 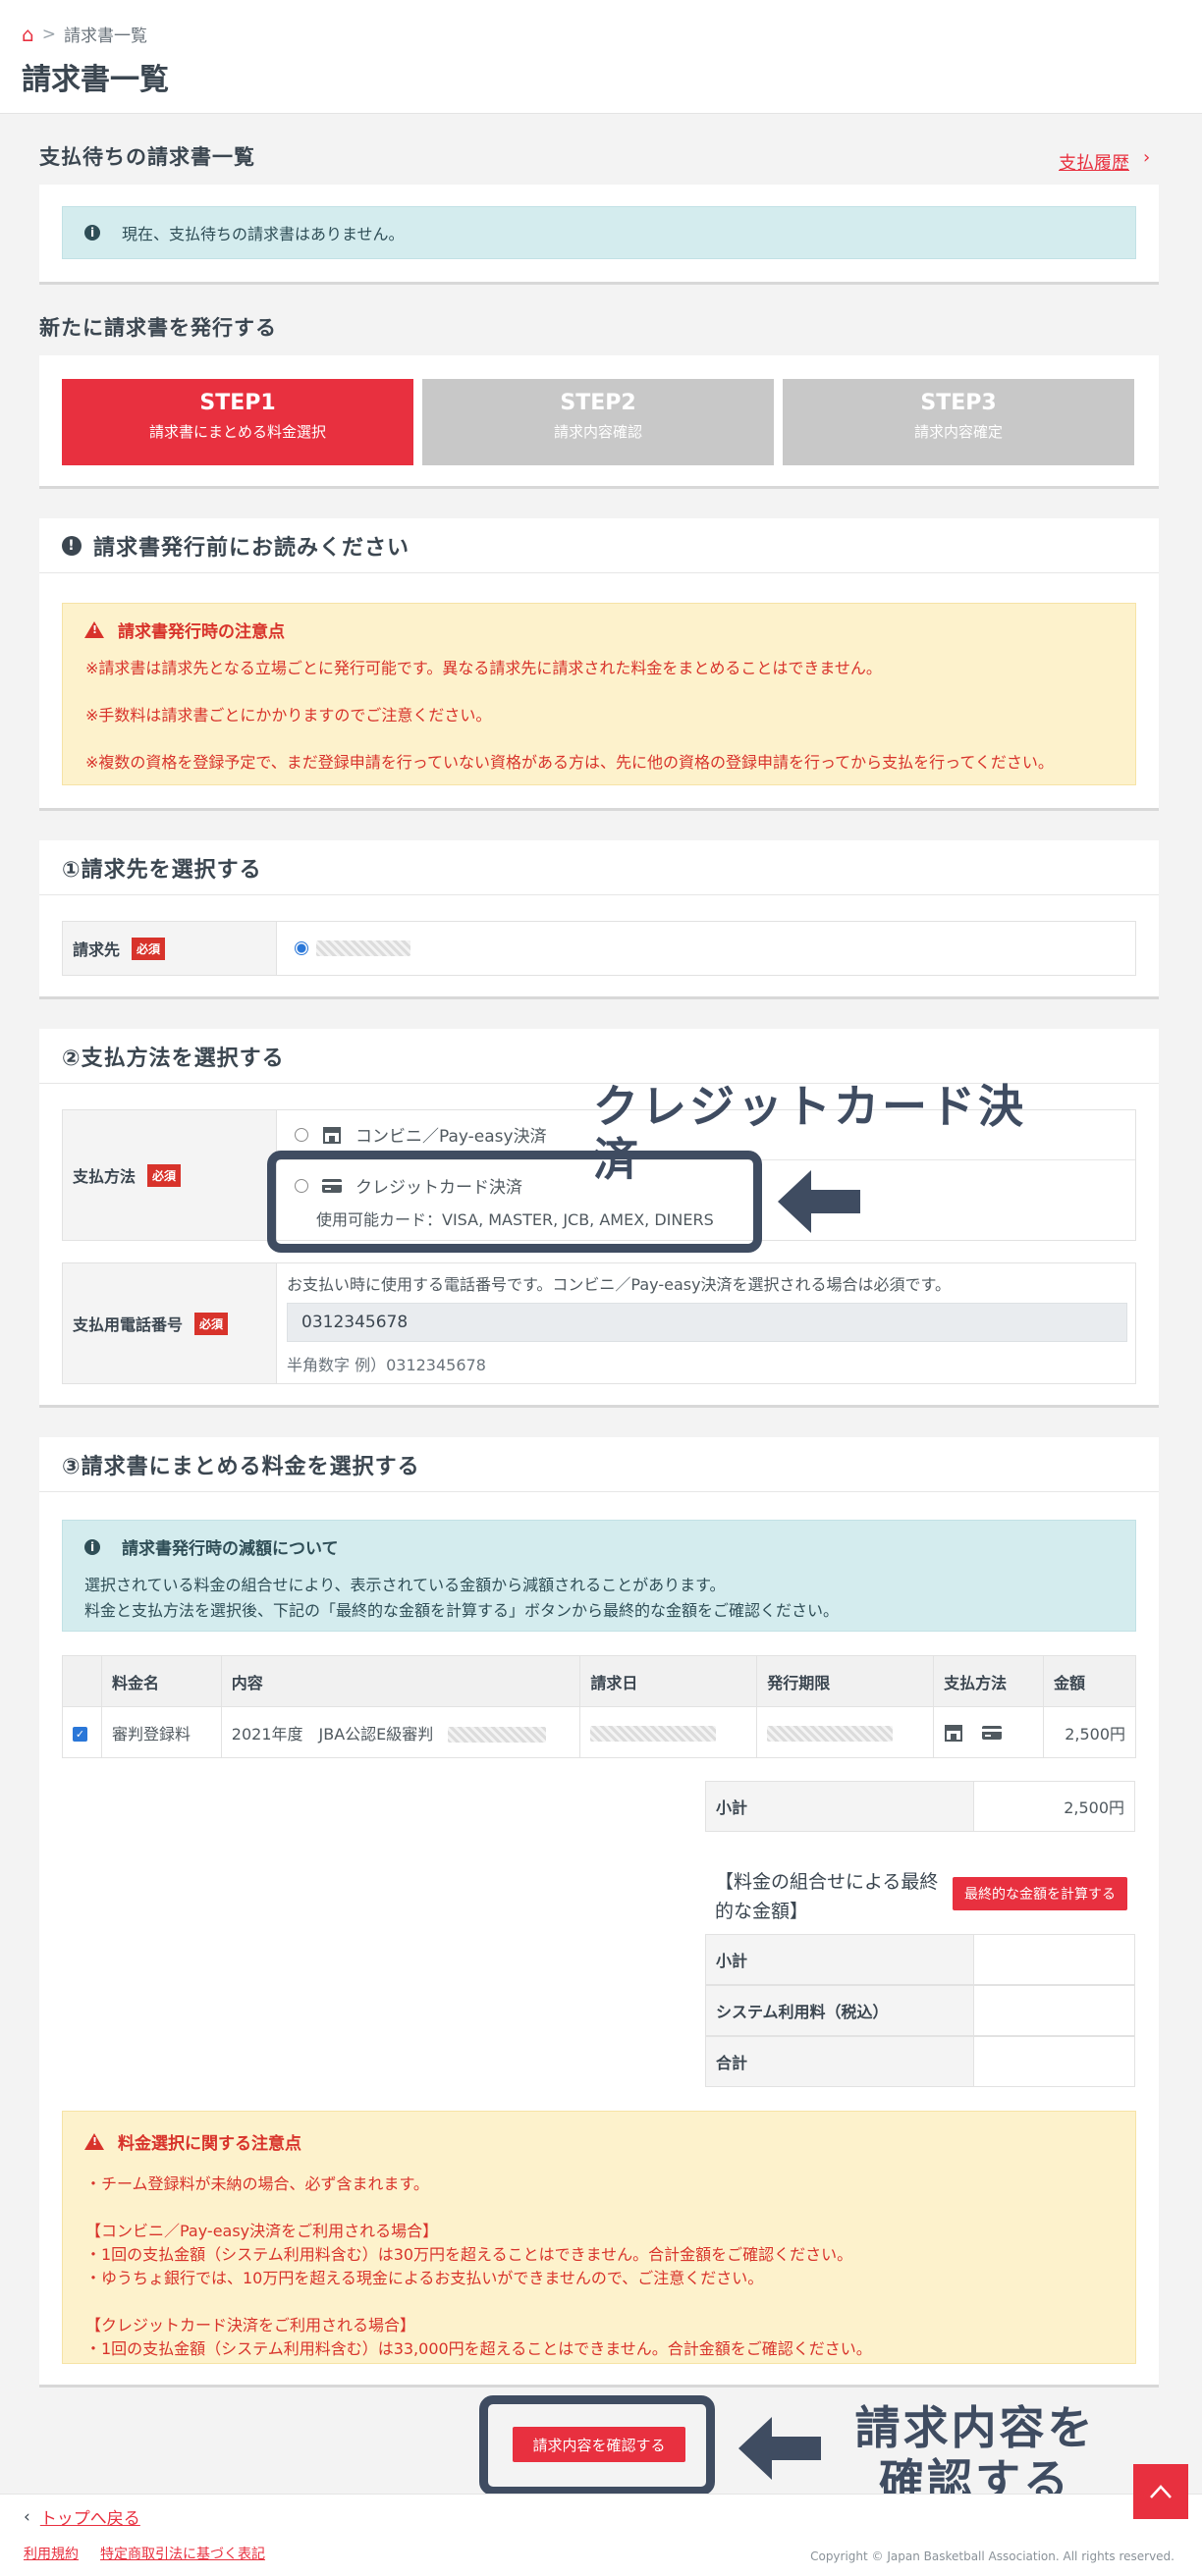 I want to click on payment-methods-cell, so click(x=989, y=1732).